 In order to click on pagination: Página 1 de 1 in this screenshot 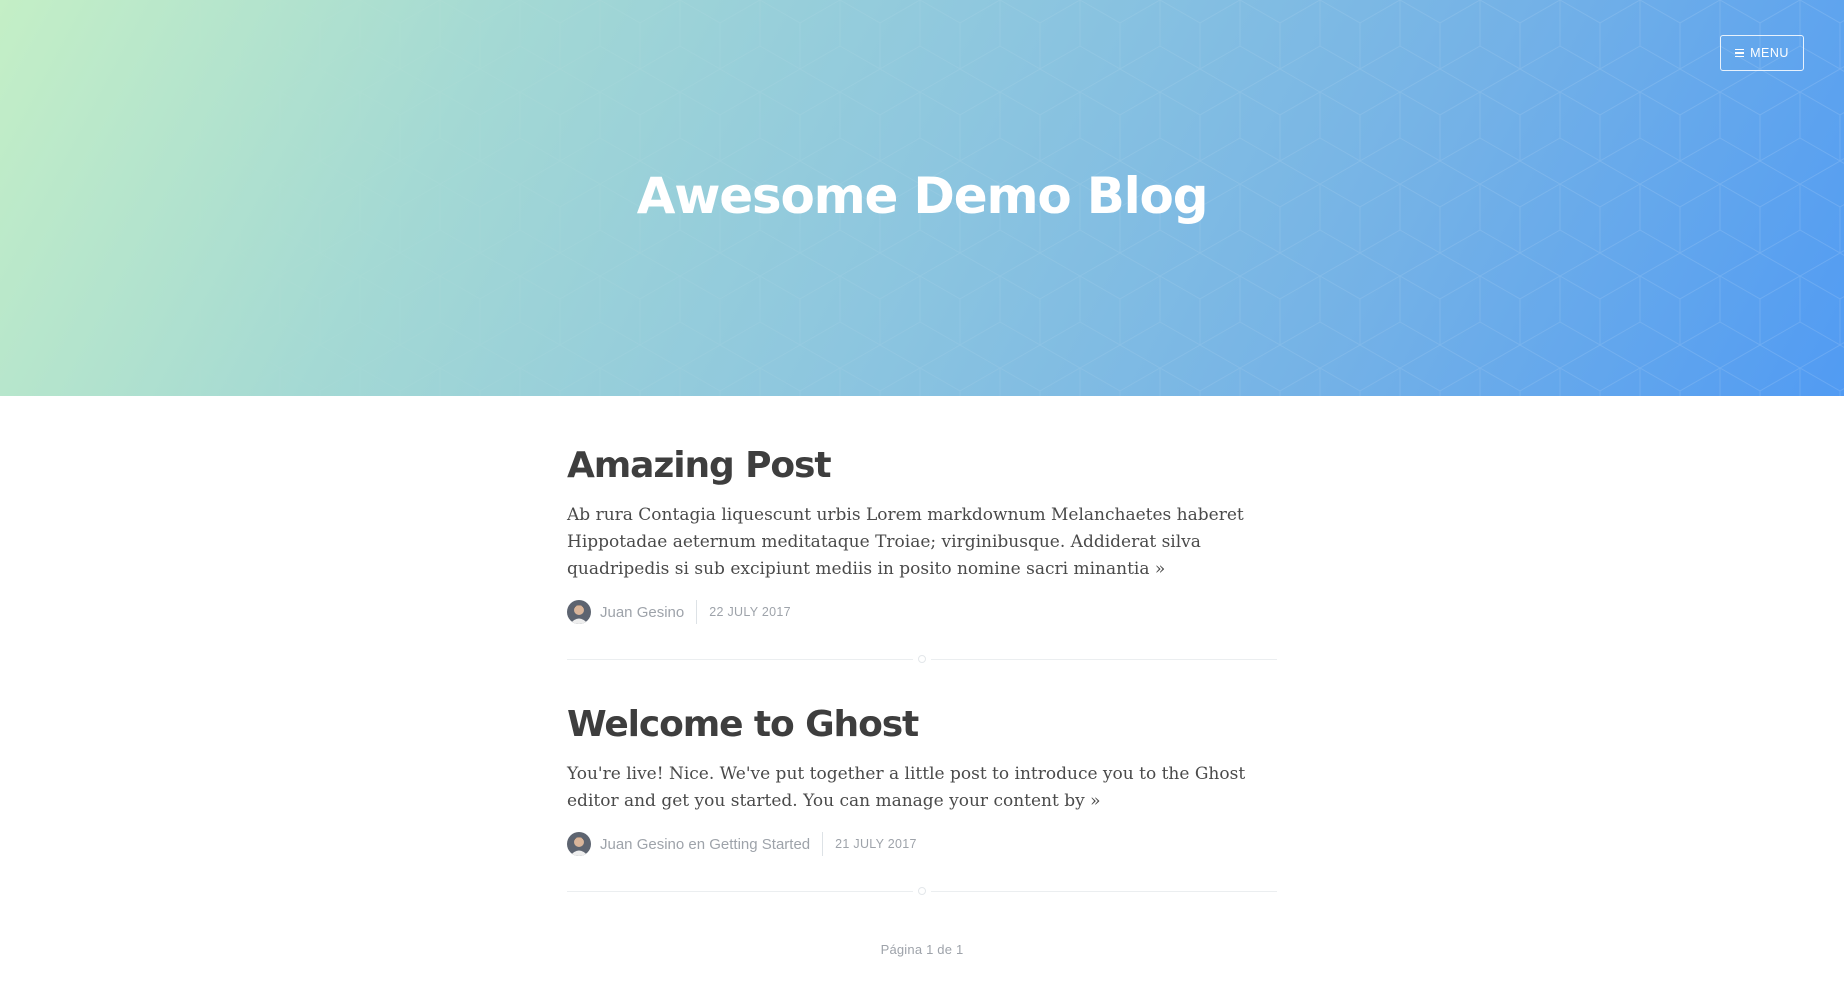, I will do `click(922, 949)`.